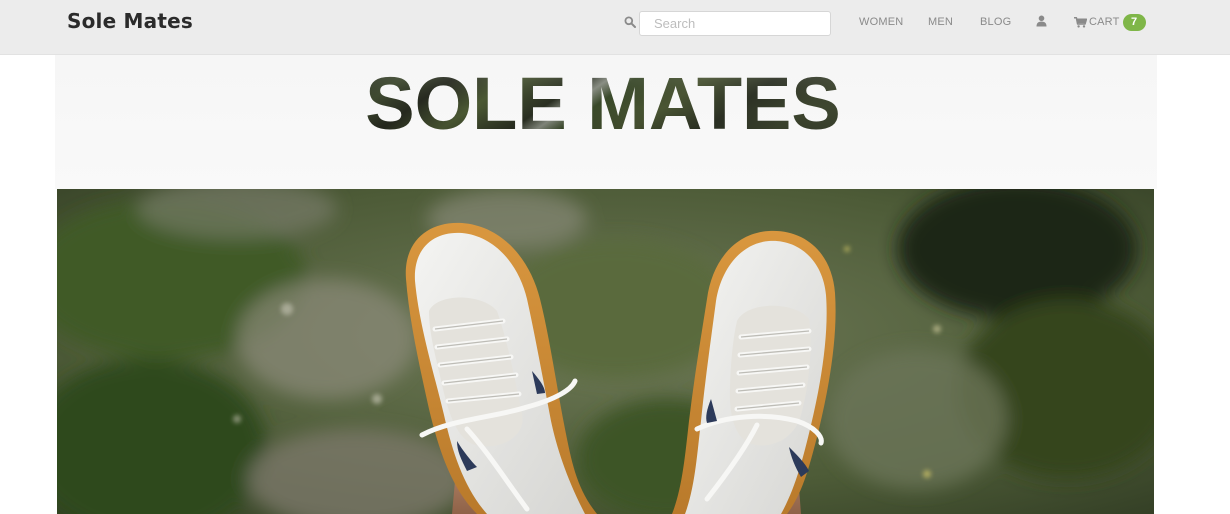 The height and width of the screenshot is (514, 1230). I want to click on user-icon, so click(1041, 21).